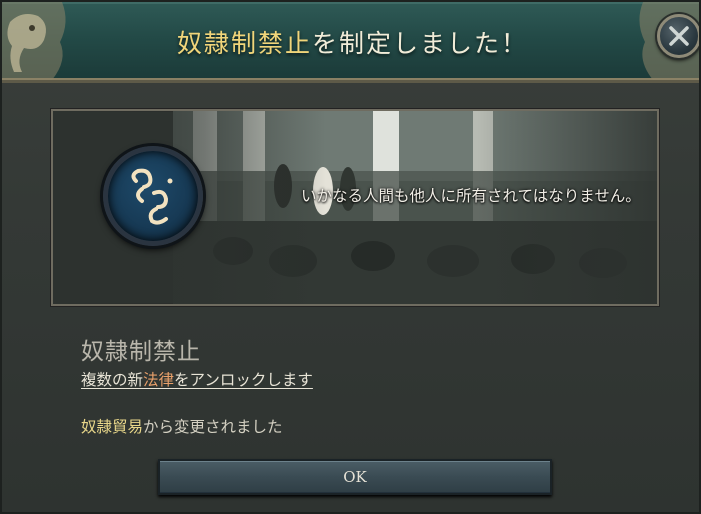  I want to click on unlock-suffix: をアンロックします, so click(243, 380).